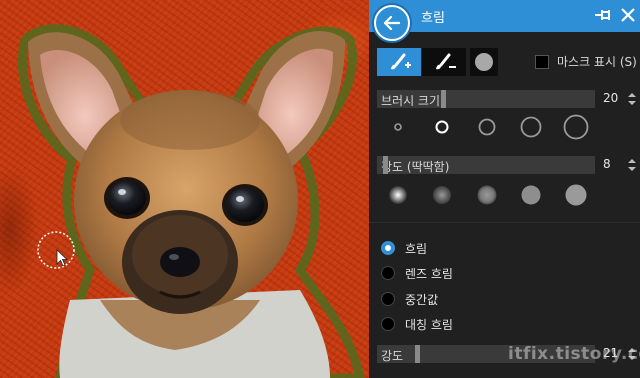  What do you see at coordinates (385, 165) in the screenshot?
I see `hardness-thumb` at bounding box center [385, 165].